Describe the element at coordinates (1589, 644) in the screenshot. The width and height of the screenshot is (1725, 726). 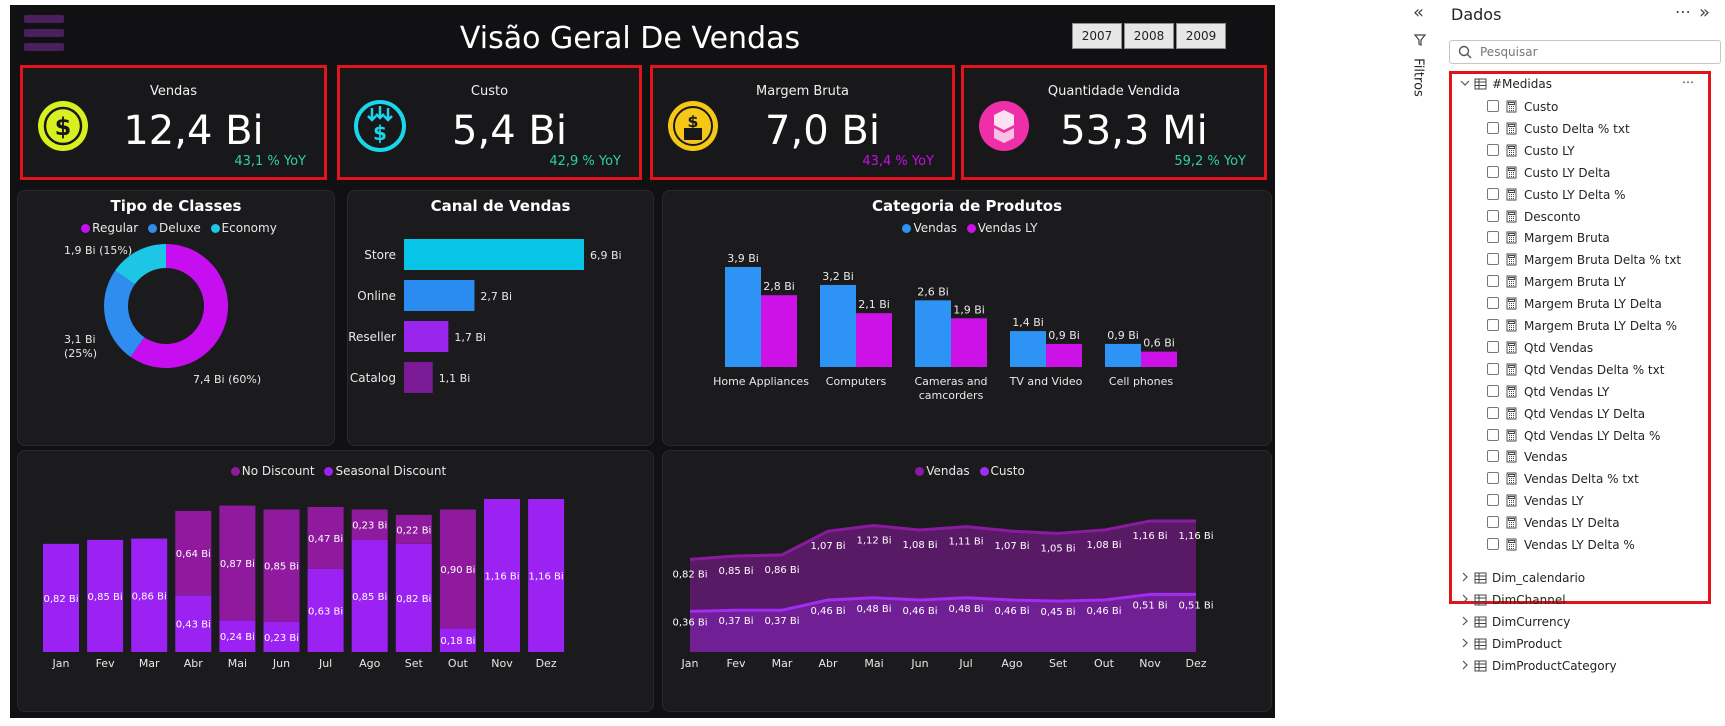
I see `tree-table-item: DimProduct` at that location.